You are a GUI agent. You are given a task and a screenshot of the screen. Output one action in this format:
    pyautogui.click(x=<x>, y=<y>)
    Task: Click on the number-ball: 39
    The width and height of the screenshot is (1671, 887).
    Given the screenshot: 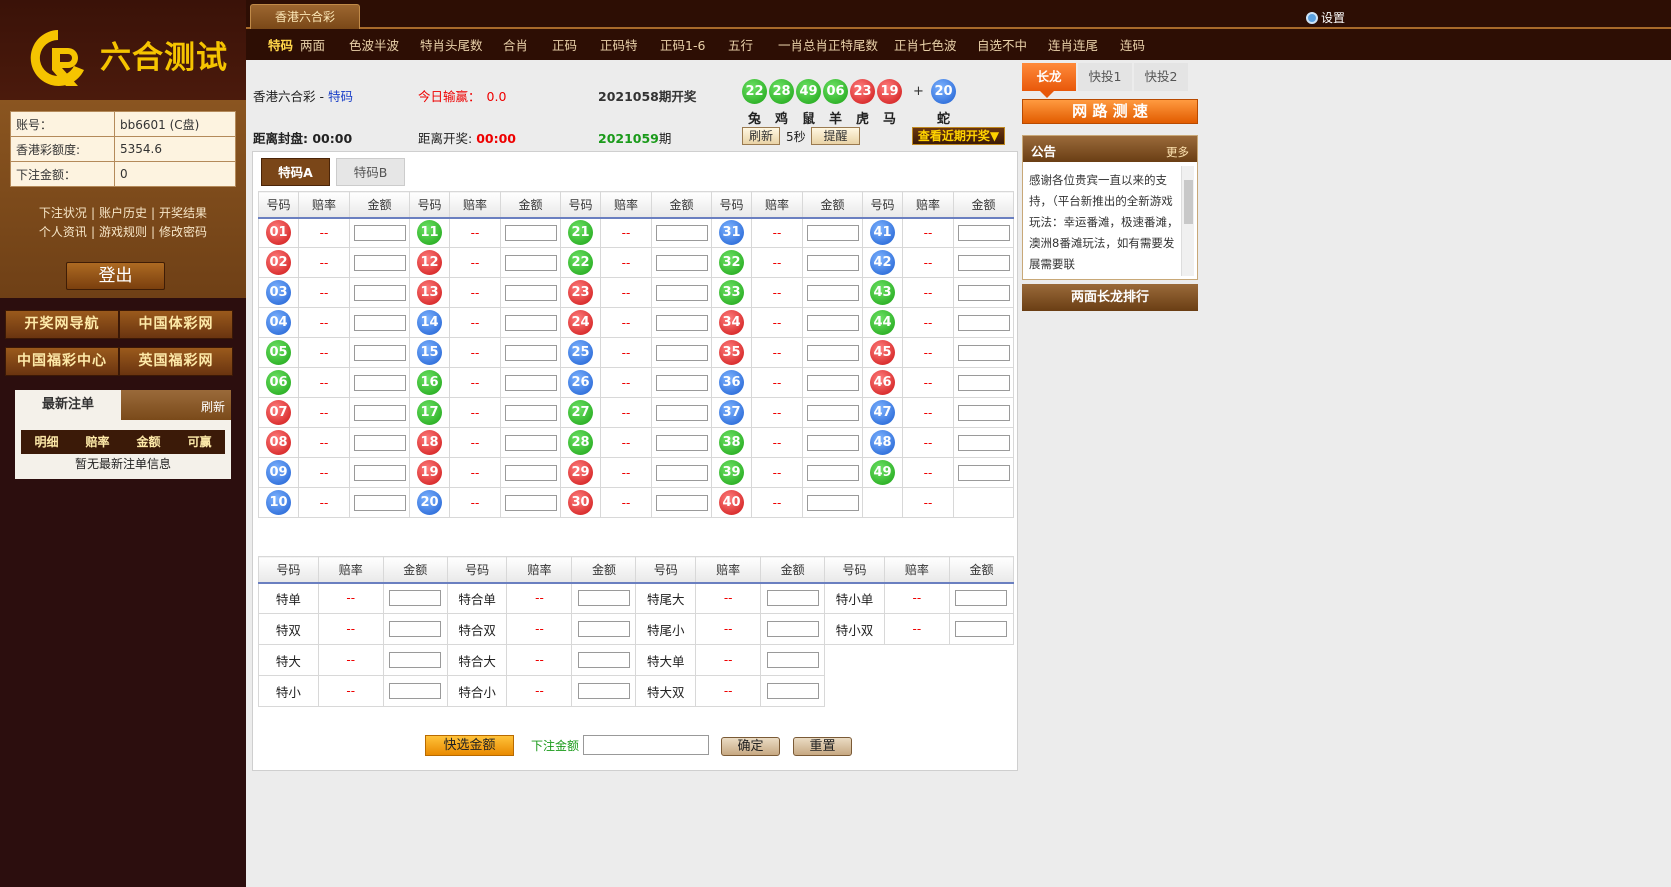 What is the action you would take?
    pyautogui.click(x=731, y=472)
    